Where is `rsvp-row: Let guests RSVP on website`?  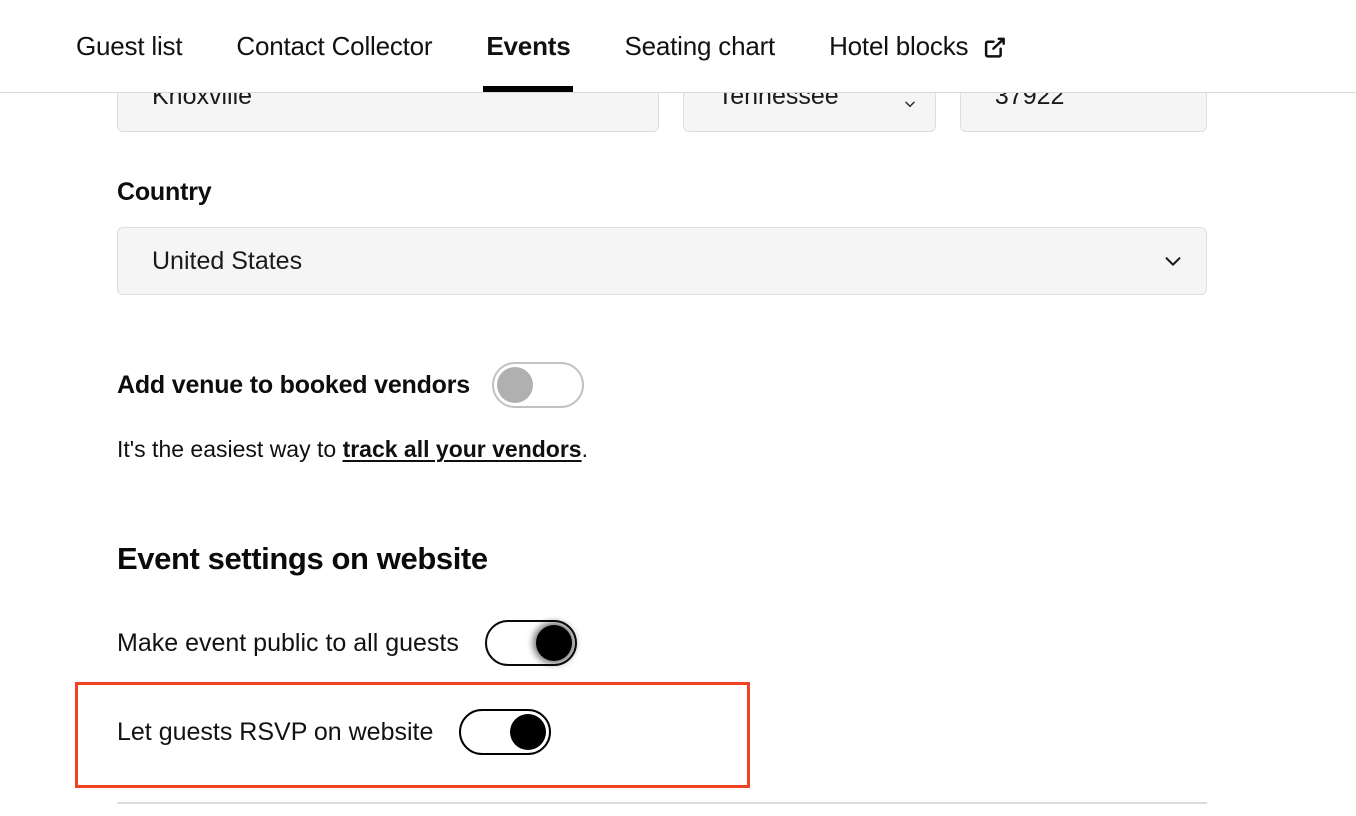 rsvp-row: Let guests RSVP on website is located at coordinates (334, 732).